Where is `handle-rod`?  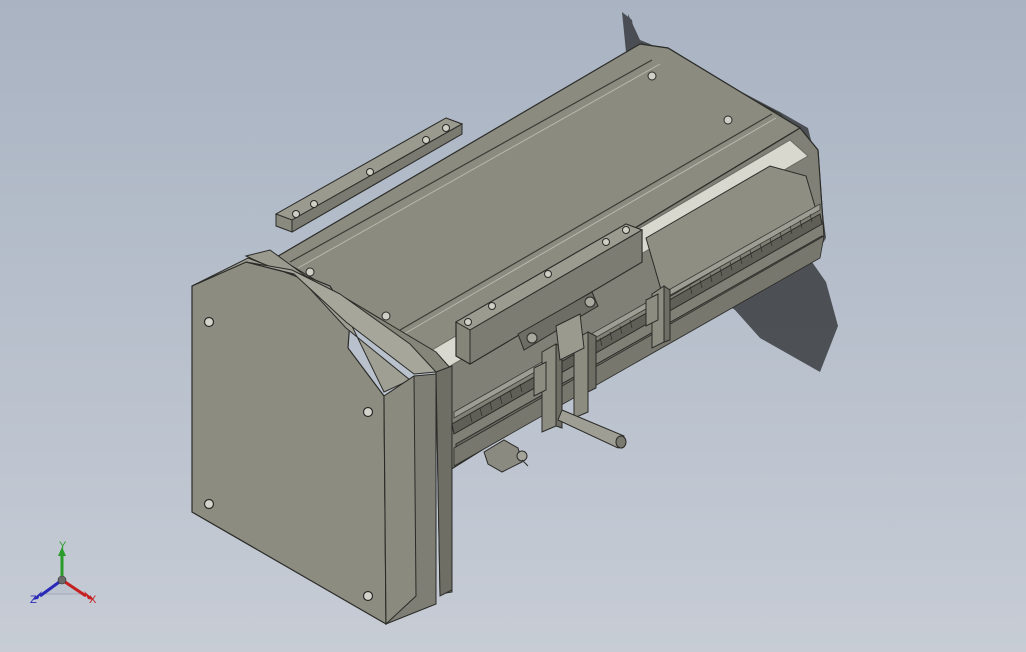
handle-rod is located at coordinates (592, 429).